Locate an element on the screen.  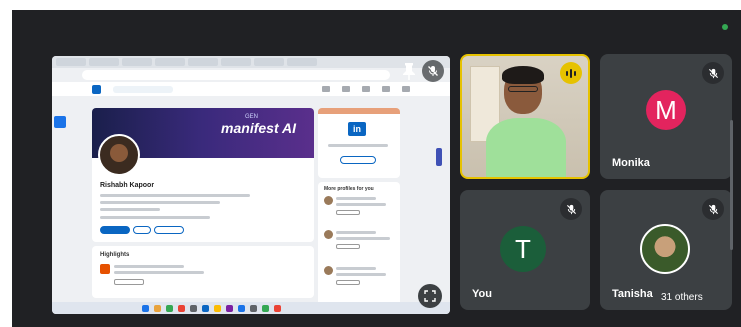
participant-video-tile is located at coordinates (525, 116).